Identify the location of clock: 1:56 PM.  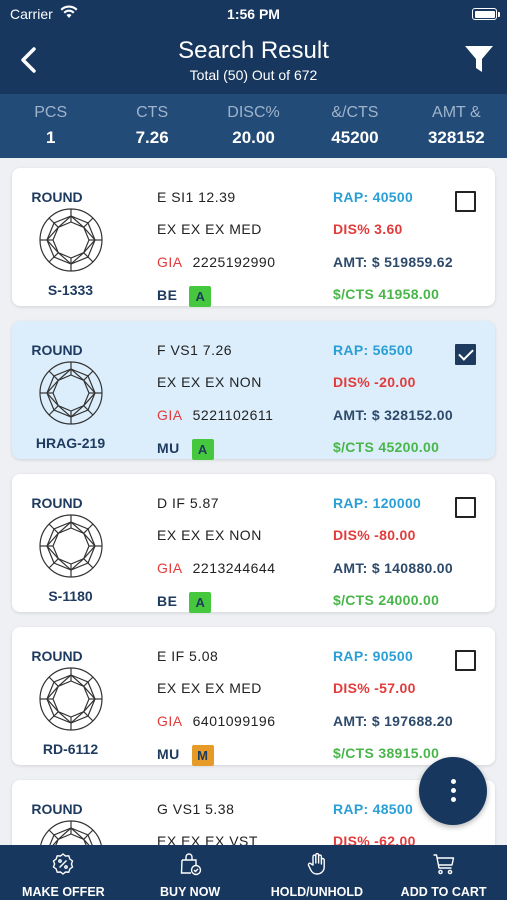
(253, 14).